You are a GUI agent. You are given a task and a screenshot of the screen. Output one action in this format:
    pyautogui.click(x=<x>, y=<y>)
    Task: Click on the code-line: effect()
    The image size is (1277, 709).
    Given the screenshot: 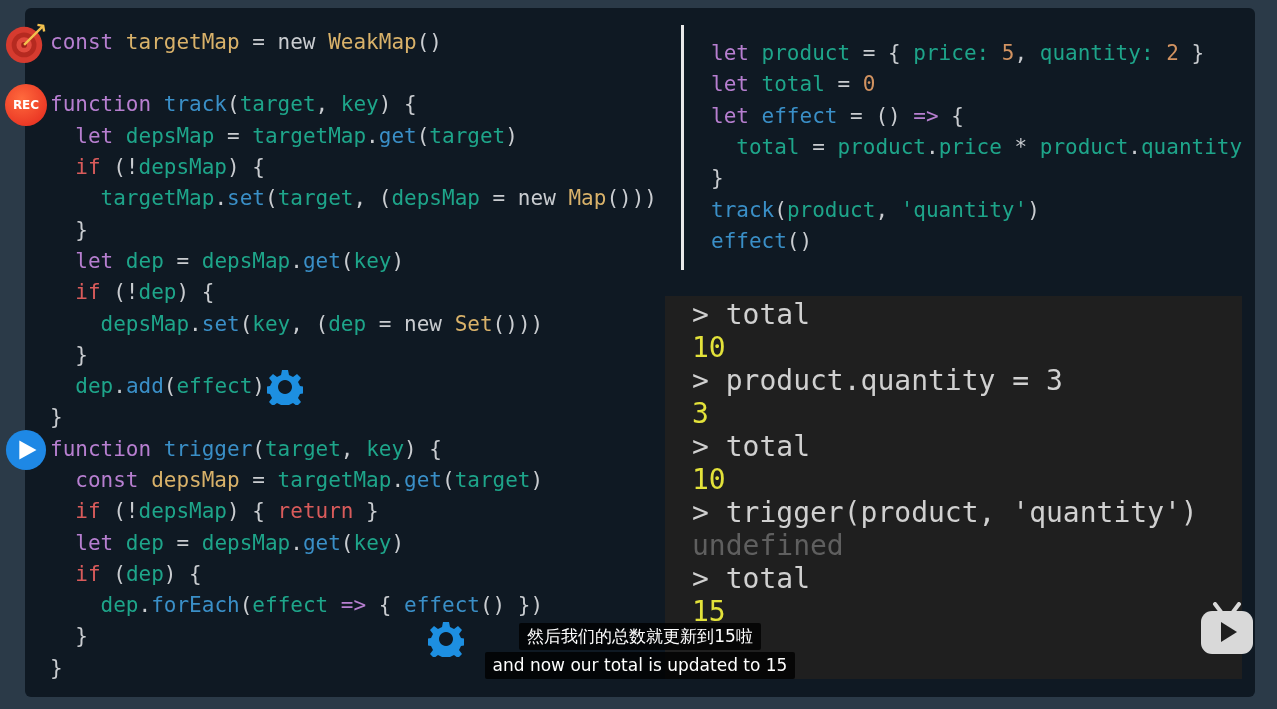 What is the action you would take?
    pyautogui.click(x=762, y=241)
    